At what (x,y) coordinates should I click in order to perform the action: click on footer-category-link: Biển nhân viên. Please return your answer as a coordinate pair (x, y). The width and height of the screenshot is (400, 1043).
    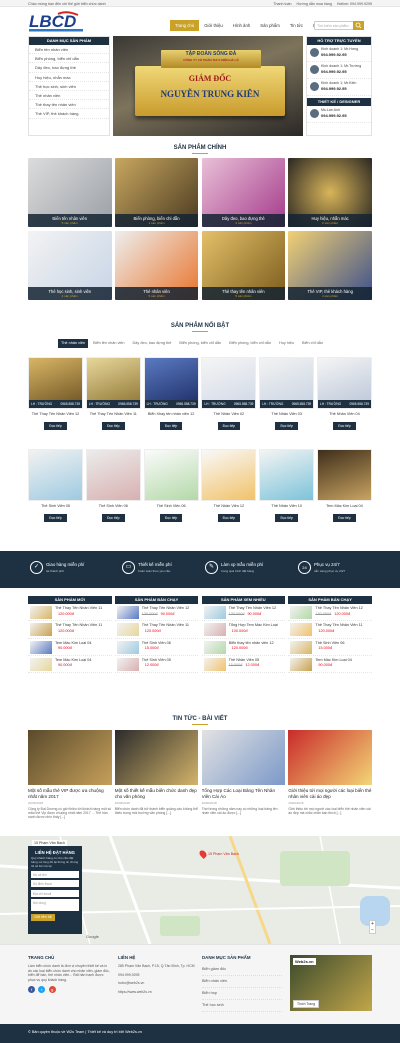
    Looking at the image, I should click on (242, 982).